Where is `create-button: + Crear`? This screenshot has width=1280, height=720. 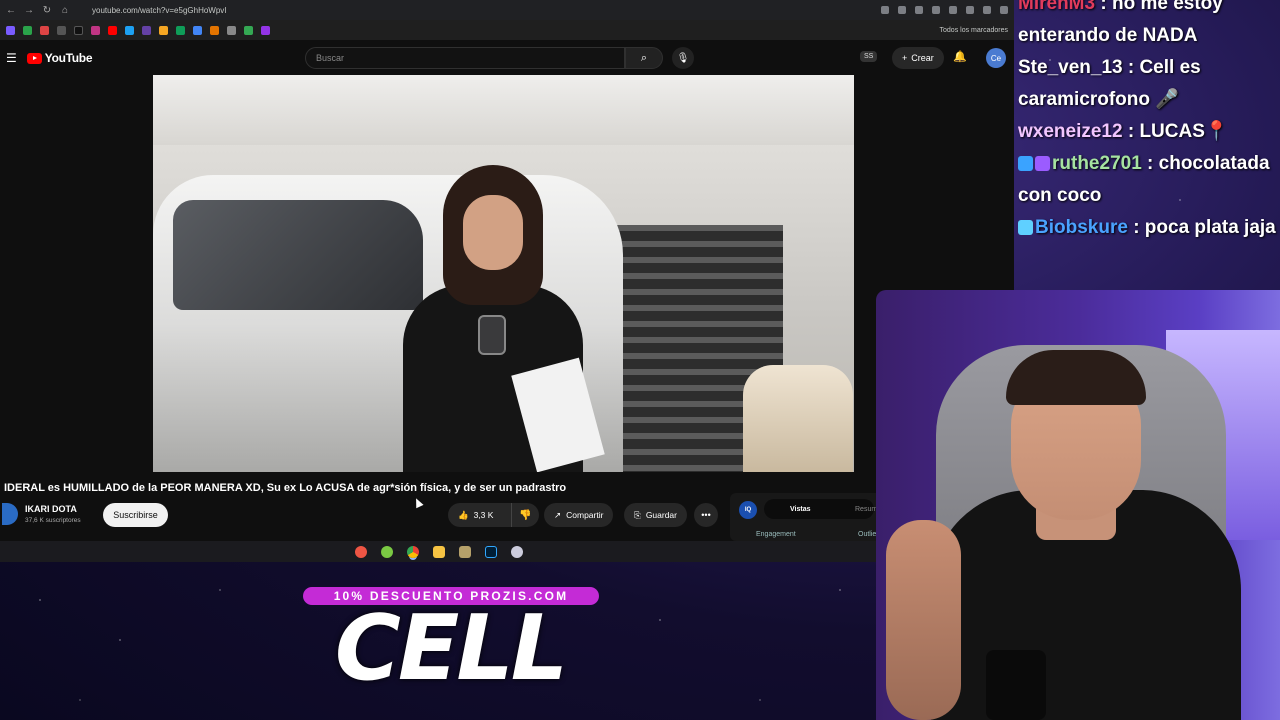 create-button: + Crear is located at coordinates (918, 58).